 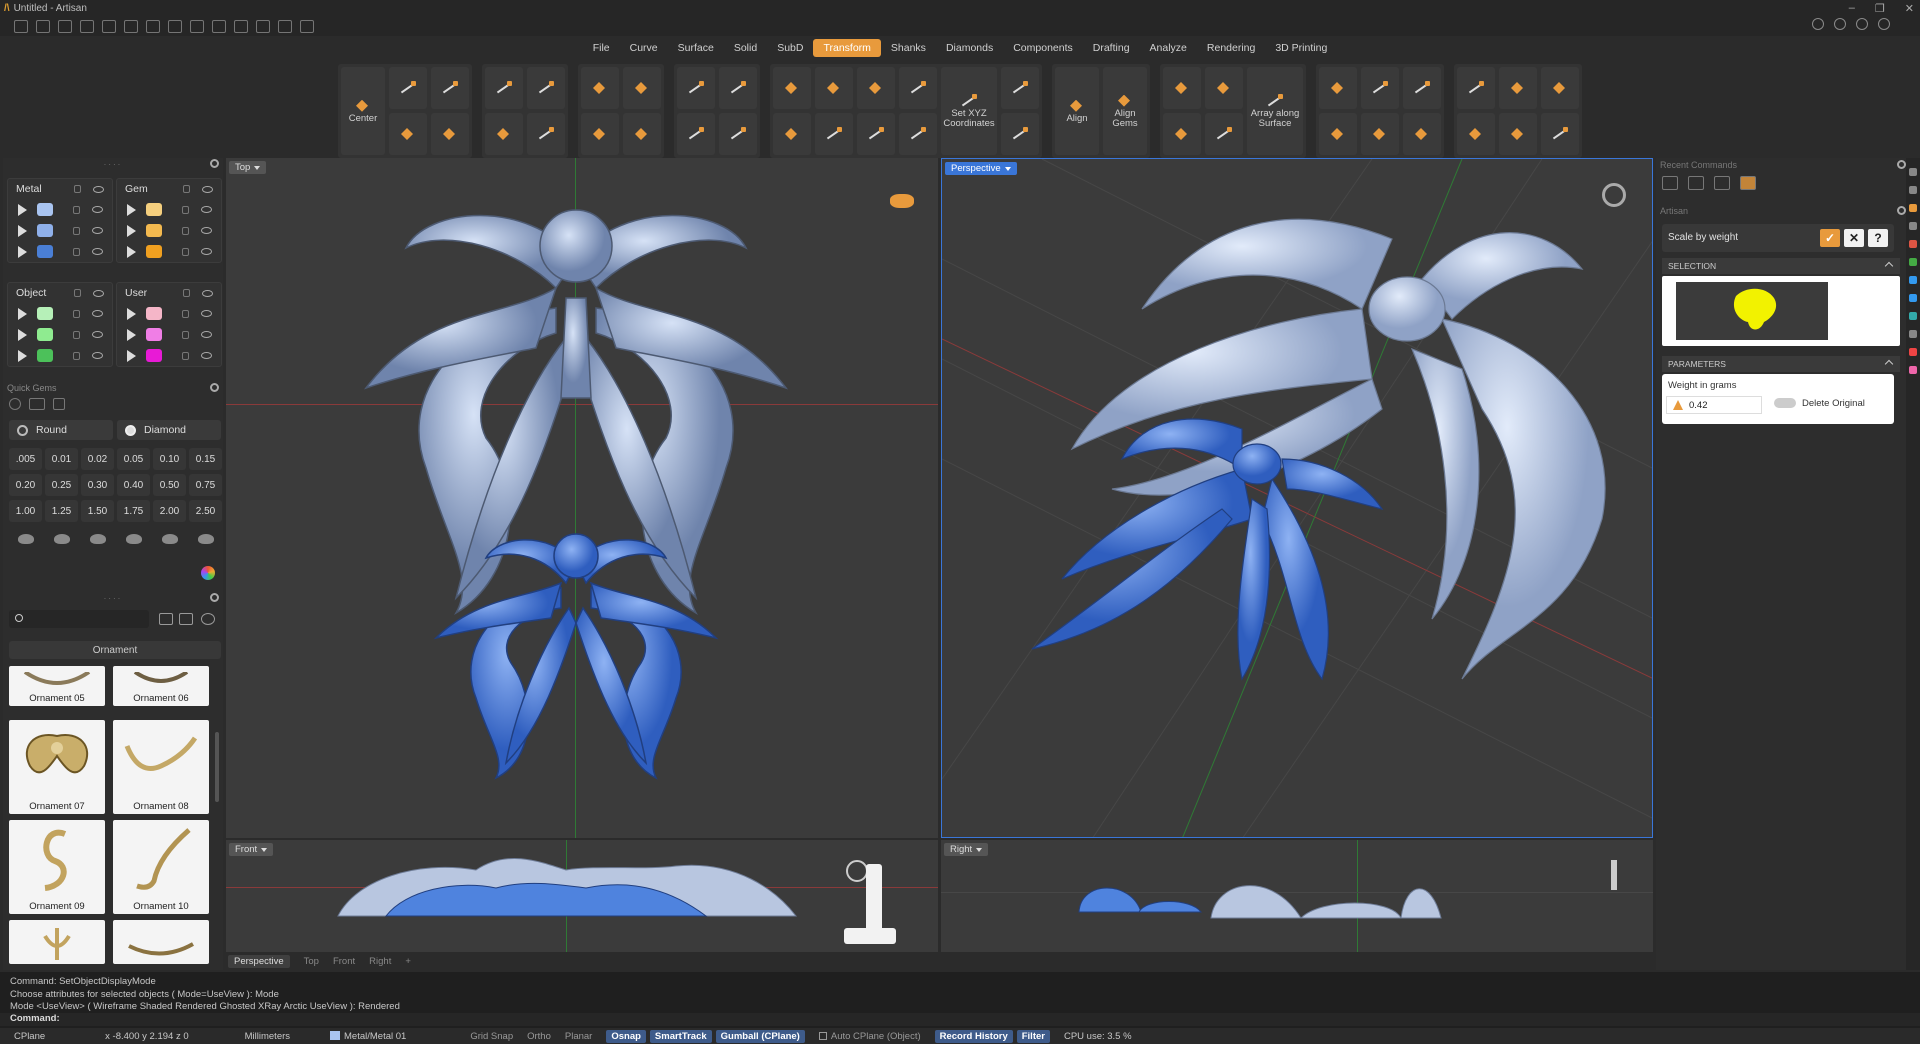 I want to click on cage-edit-3-button, so click(x=1518, y=88).